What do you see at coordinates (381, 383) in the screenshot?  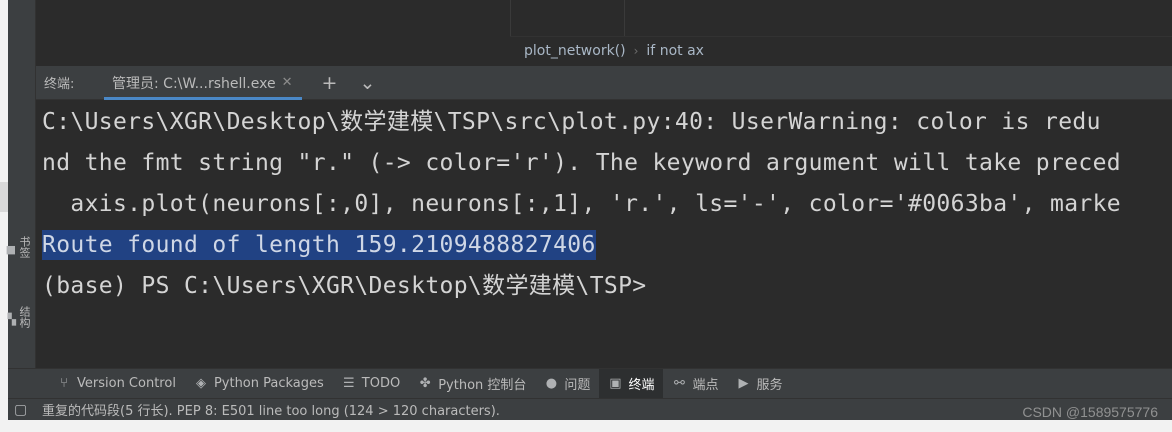 I see `toolwindow-label: TODO` at bounding box center [381, 383].